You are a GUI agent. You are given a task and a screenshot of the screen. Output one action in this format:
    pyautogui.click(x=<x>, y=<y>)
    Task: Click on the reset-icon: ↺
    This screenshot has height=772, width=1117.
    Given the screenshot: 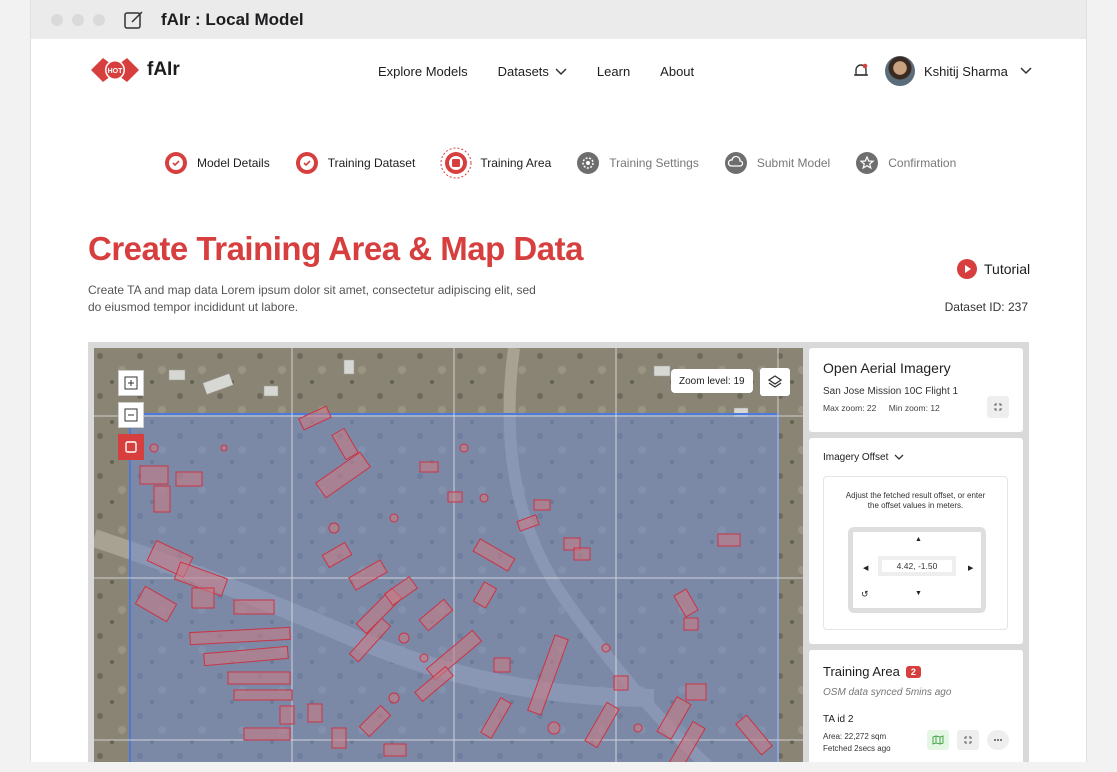 What is the action you would take?
    pyautogui.click(x=865, y=594)
    